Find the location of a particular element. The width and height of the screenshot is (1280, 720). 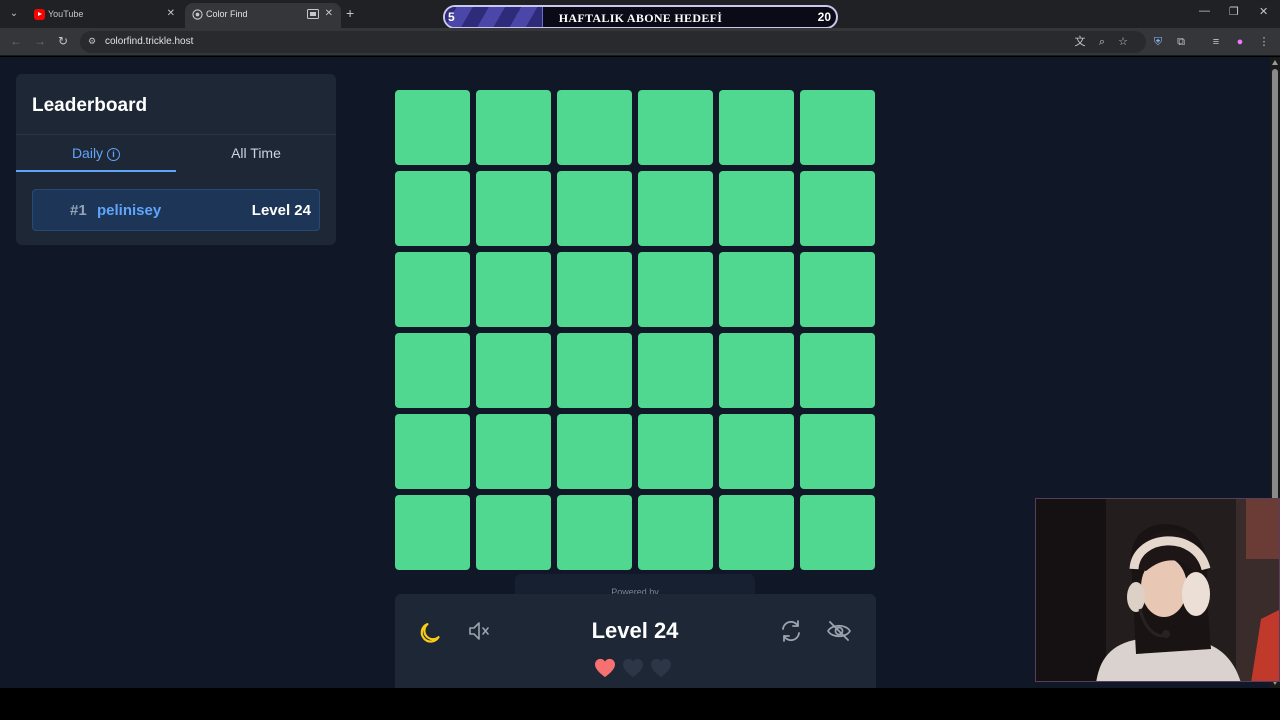

site-info-icon: ⚙ is located at coordinates (94, 42).